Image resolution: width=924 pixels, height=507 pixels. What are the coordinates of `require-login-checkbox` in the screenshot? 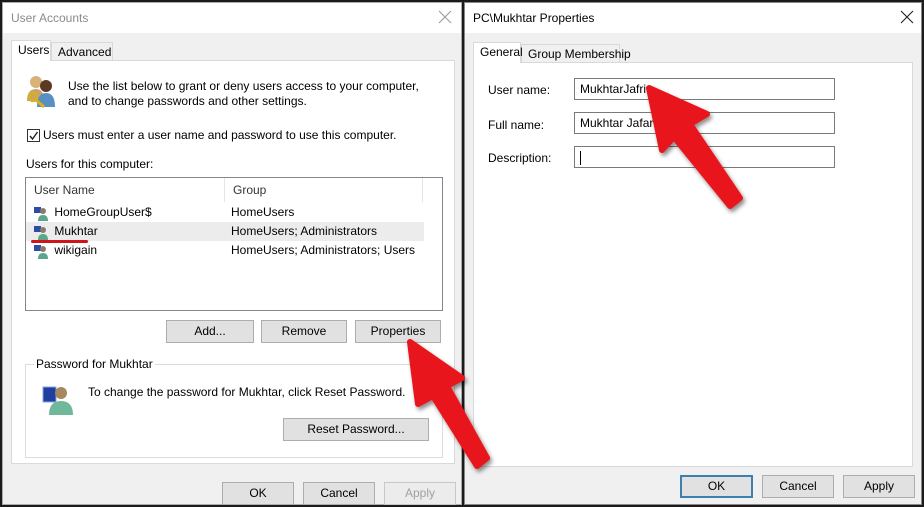 It's located at (33, 135).